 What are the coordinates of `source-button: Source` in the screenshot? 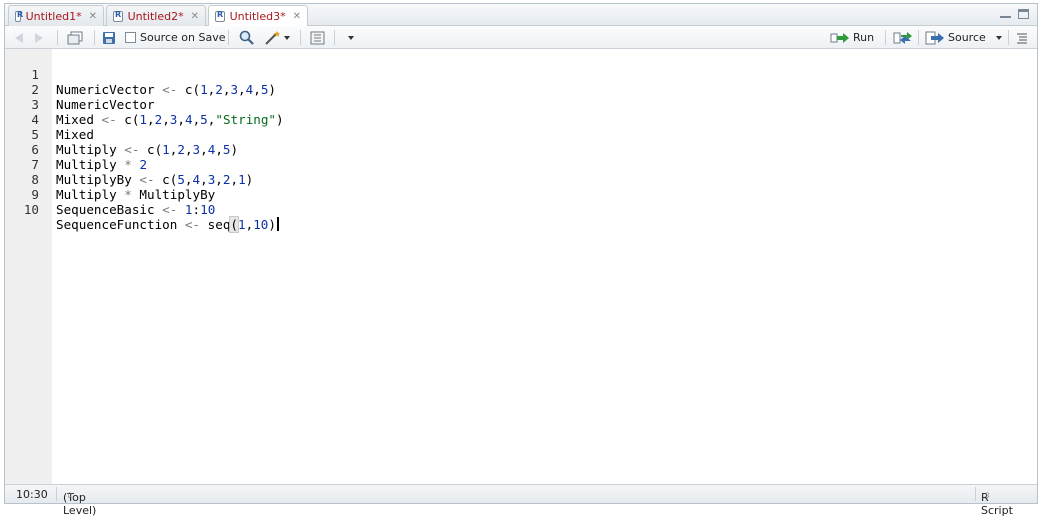 It's located at (963, 37).